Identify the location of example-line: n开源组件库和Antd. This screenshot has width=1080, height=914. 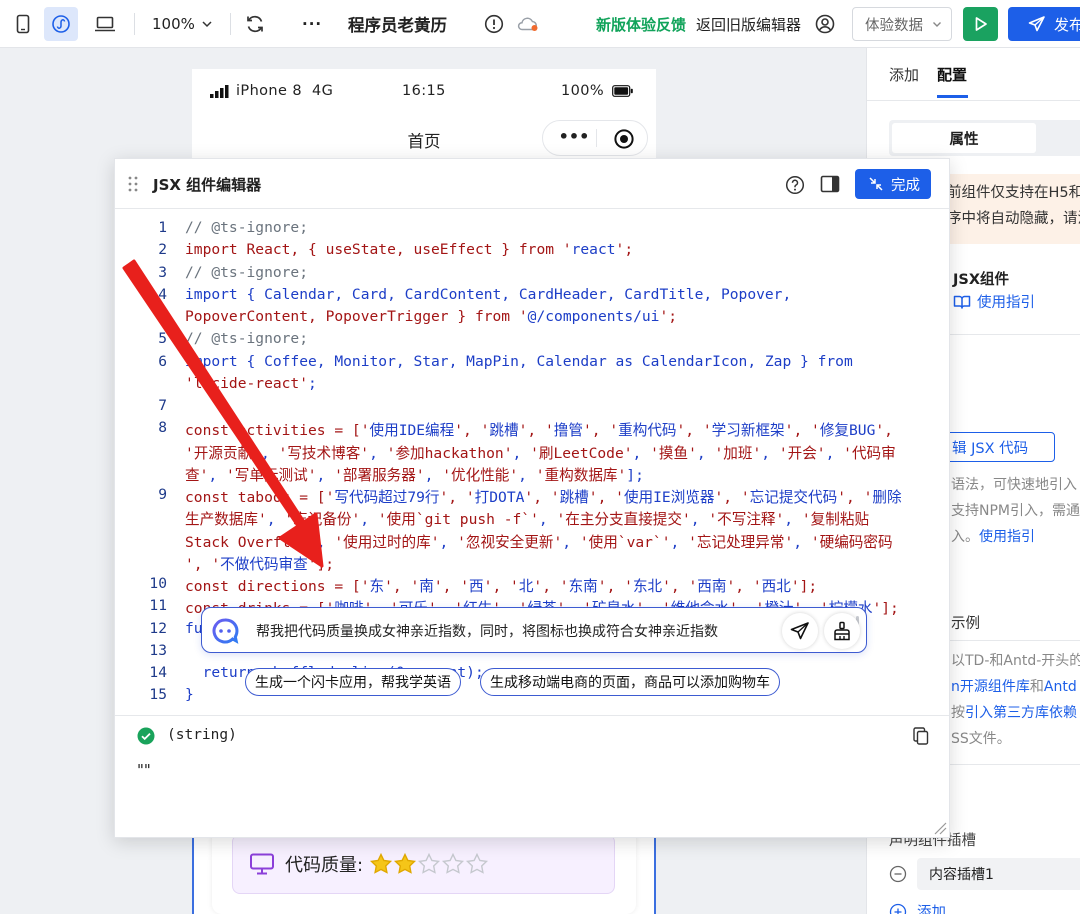
(1015, 687).